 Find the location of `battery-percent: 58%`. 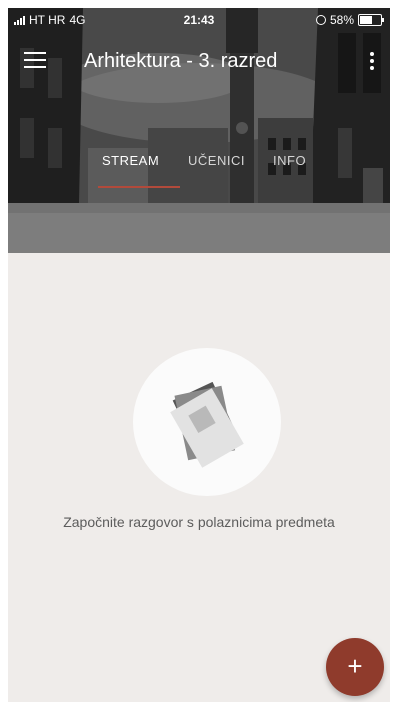

battery-percent: 58% is located at coordinates (341, 20).